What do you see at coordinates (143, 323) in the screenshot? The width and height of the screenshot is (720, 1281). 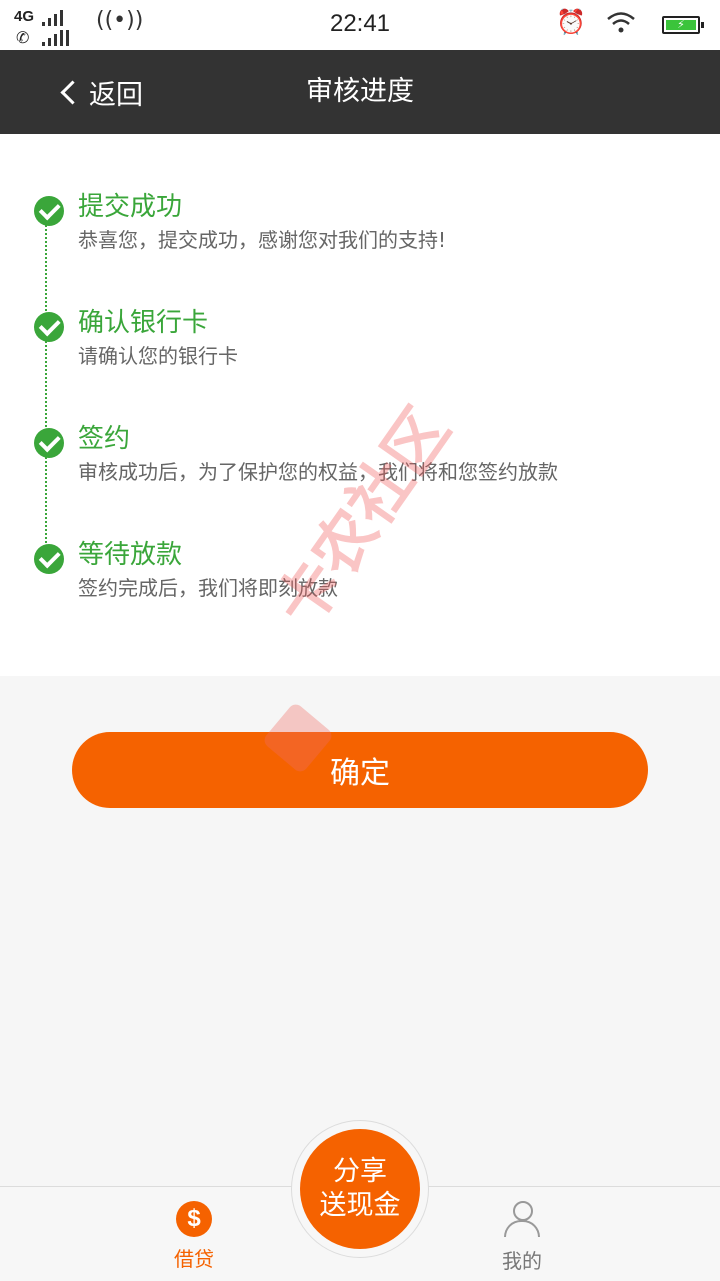 I see `step-title: 确认银行卡` at bounding box center [143, 323].